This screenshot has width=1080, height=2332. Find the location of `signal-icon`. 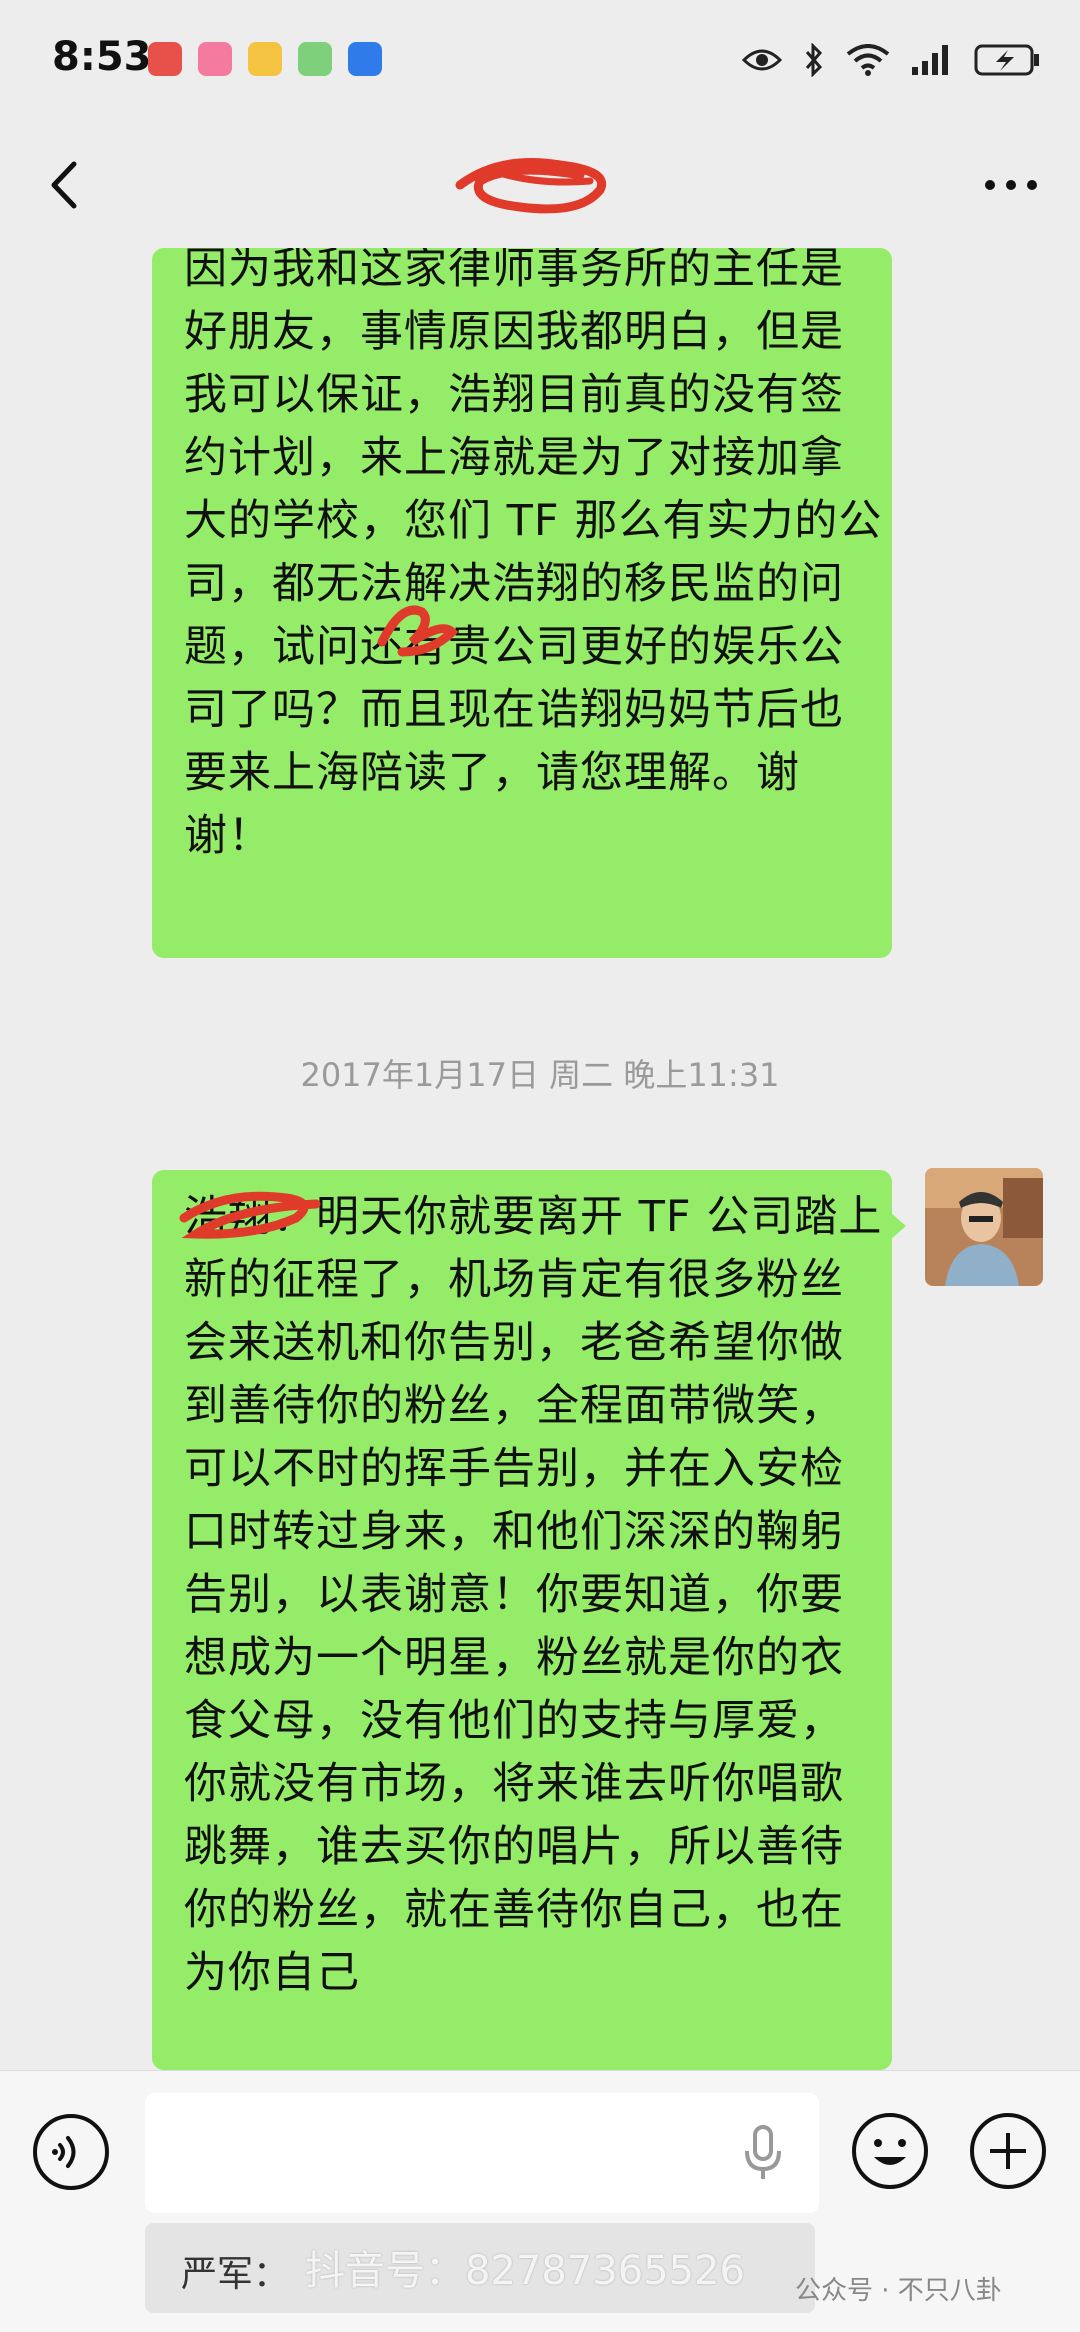

signal-icon is located at coordinates (930, 60).